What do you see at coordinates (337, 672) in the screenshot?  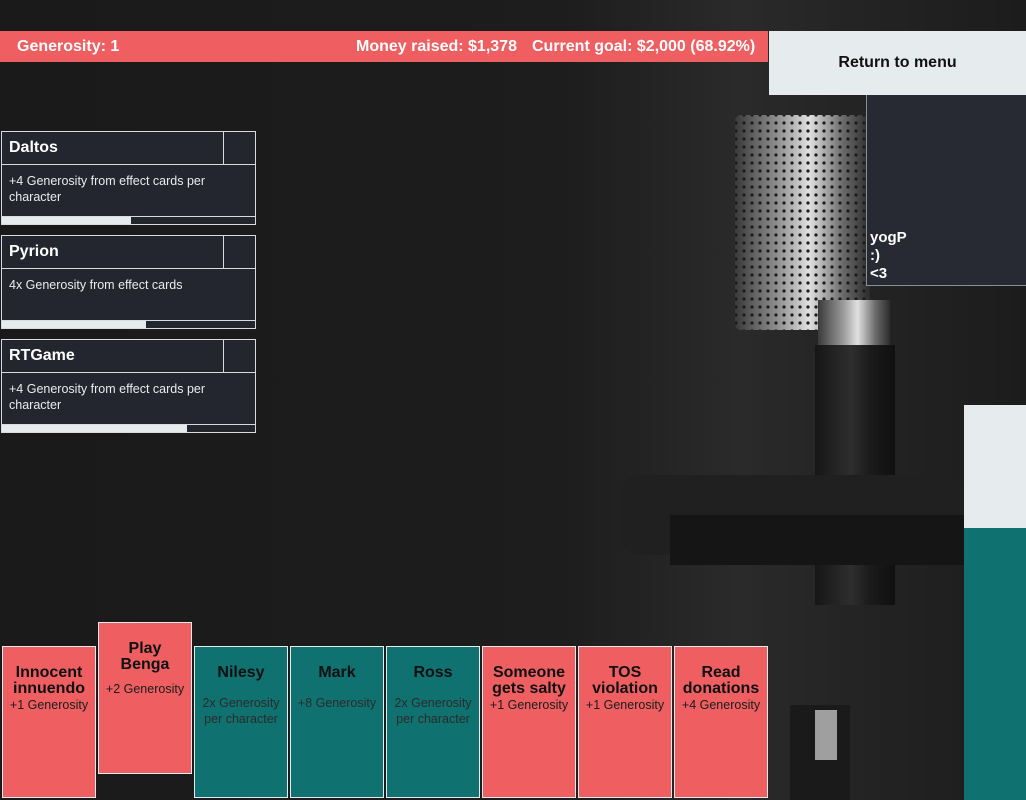 I see `card-title: Mark` at bounding box center [337, 672].